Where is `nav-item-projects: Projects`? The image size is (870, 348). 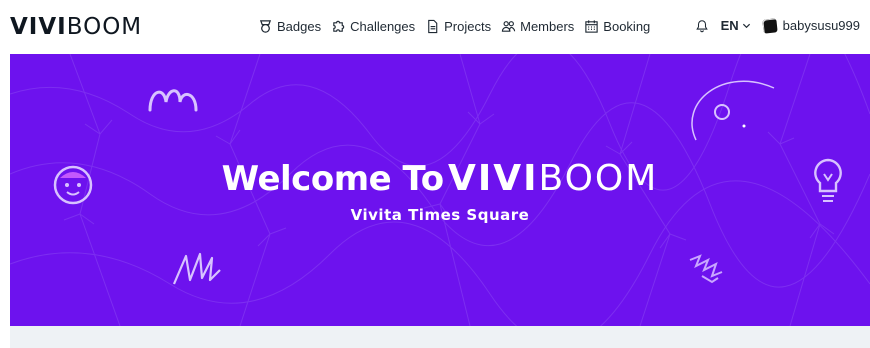
nav-item-projects: Projects is located at coordinates (458, 26).